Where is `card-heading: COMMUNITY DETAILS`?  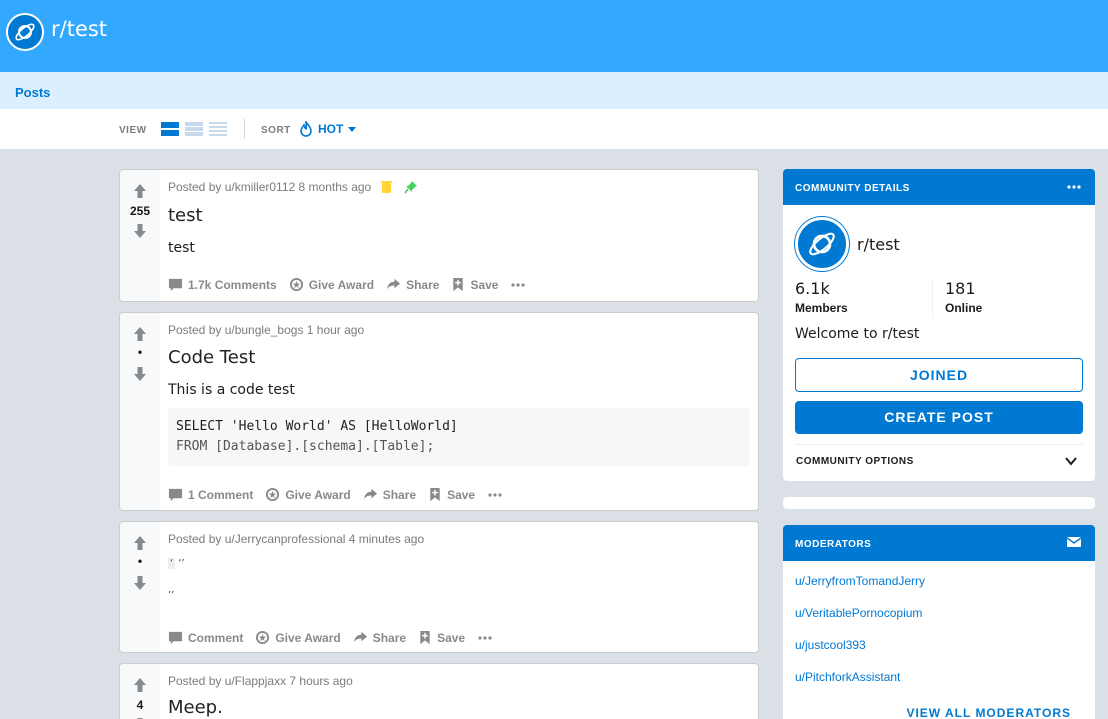 card-heading: COMMUNITY DETAILS is located at coordinates (852, 188).